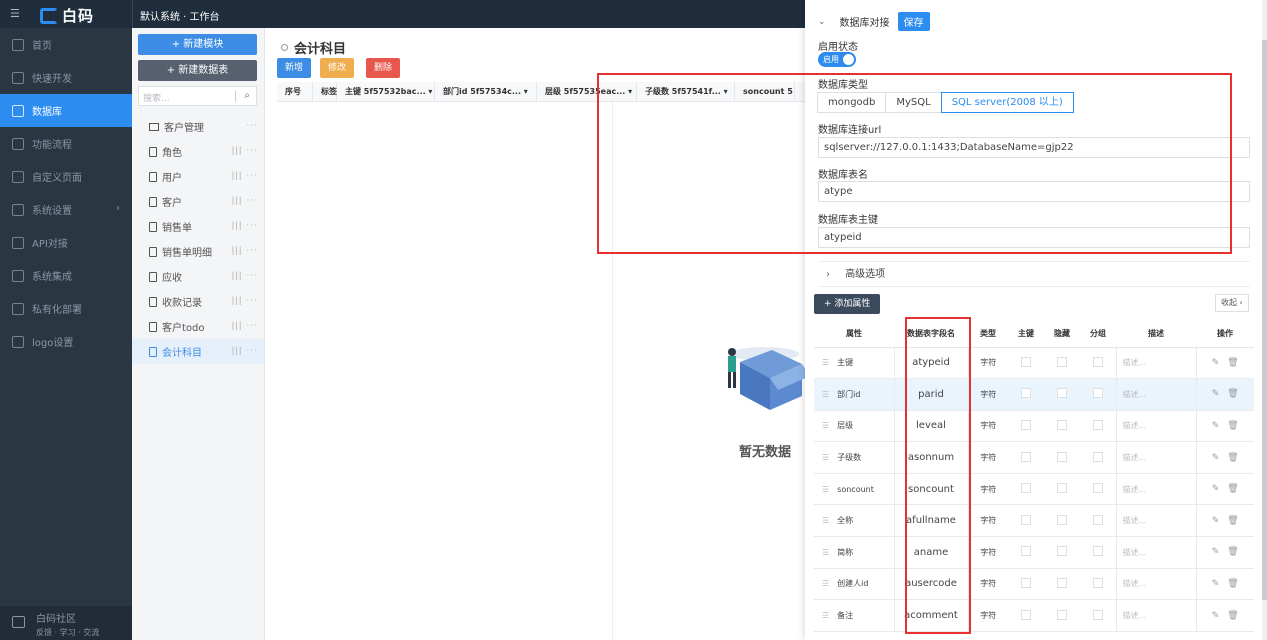  I want to click on chevron-down-icon: ⌄, so click(822, 22).